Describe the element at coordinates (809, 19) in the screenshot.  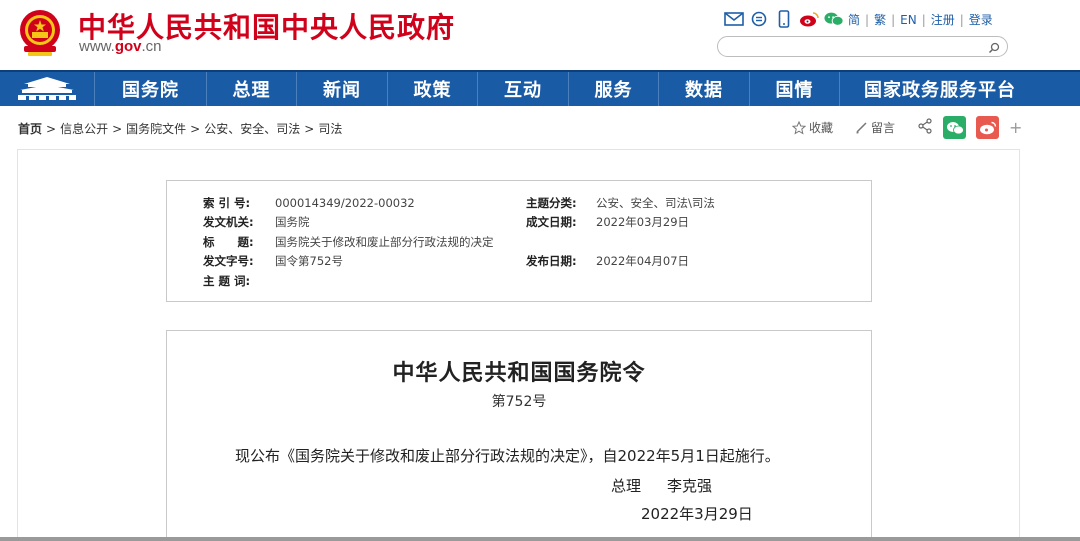
I see `weibo-icon` at that location.